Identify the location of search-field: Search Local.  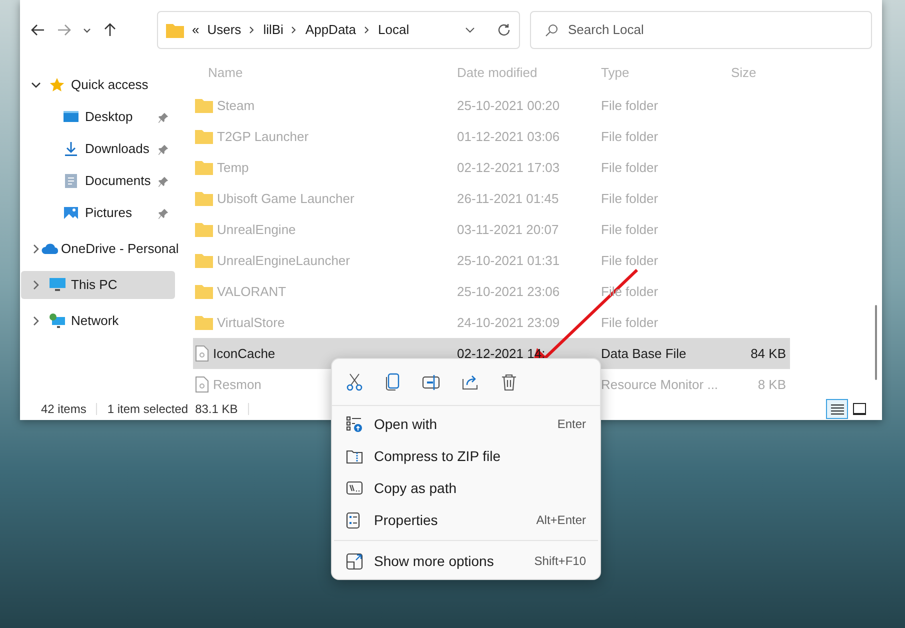
(701, 30).